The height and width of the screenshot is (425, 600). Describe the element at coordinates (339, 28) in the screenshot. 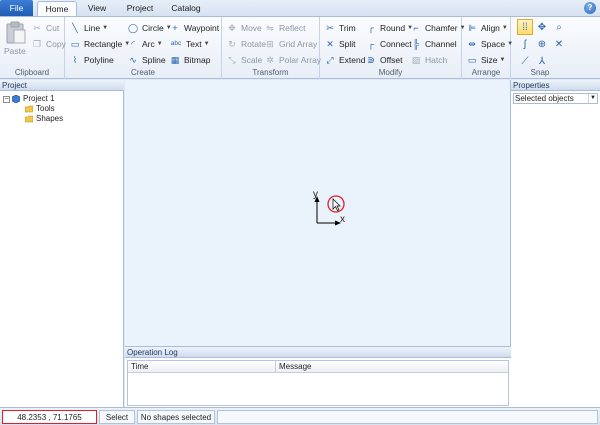

I see `trim-button: ✂ Trim` at that location.